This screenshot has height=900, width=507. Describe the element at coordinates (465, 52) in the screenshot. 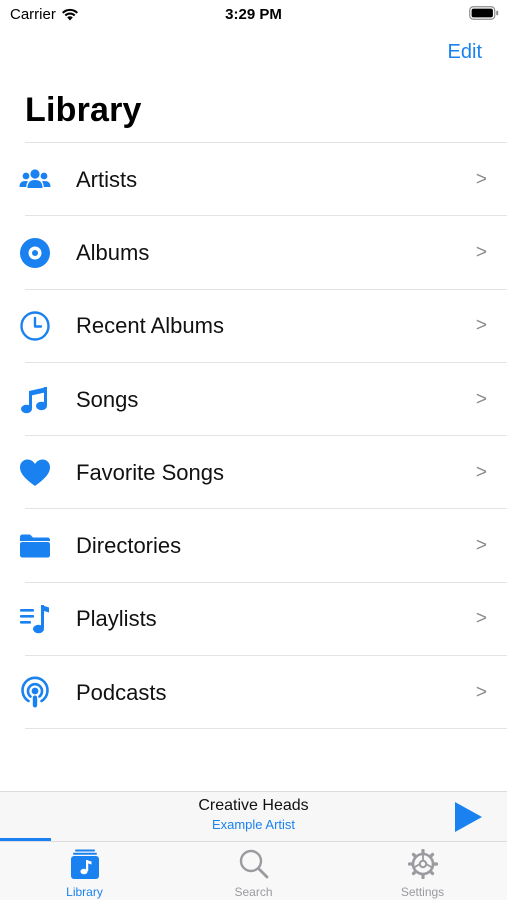

I see `edit-button: Edit` at that location.